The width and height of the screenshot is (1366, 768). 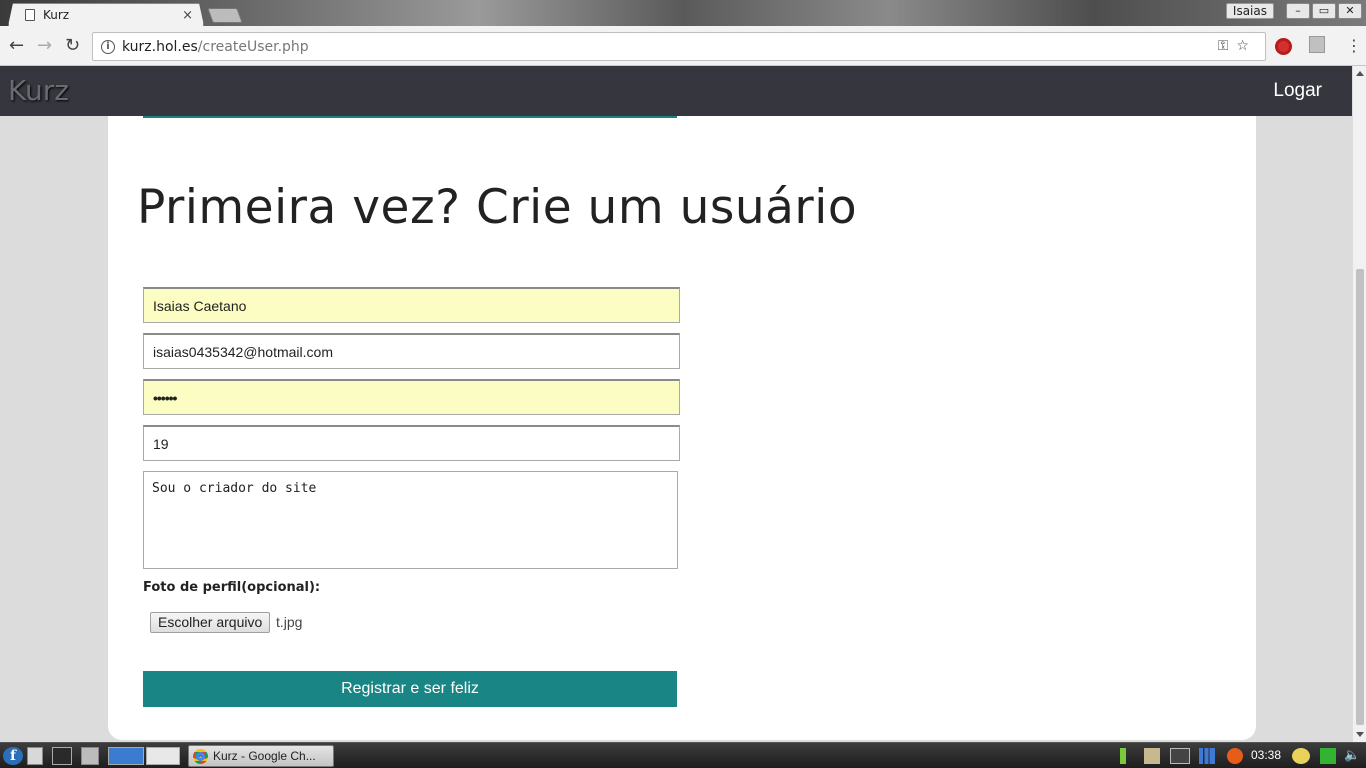 I want to click on site-navbar: Kurz Logar, so click(x=676, y=91).